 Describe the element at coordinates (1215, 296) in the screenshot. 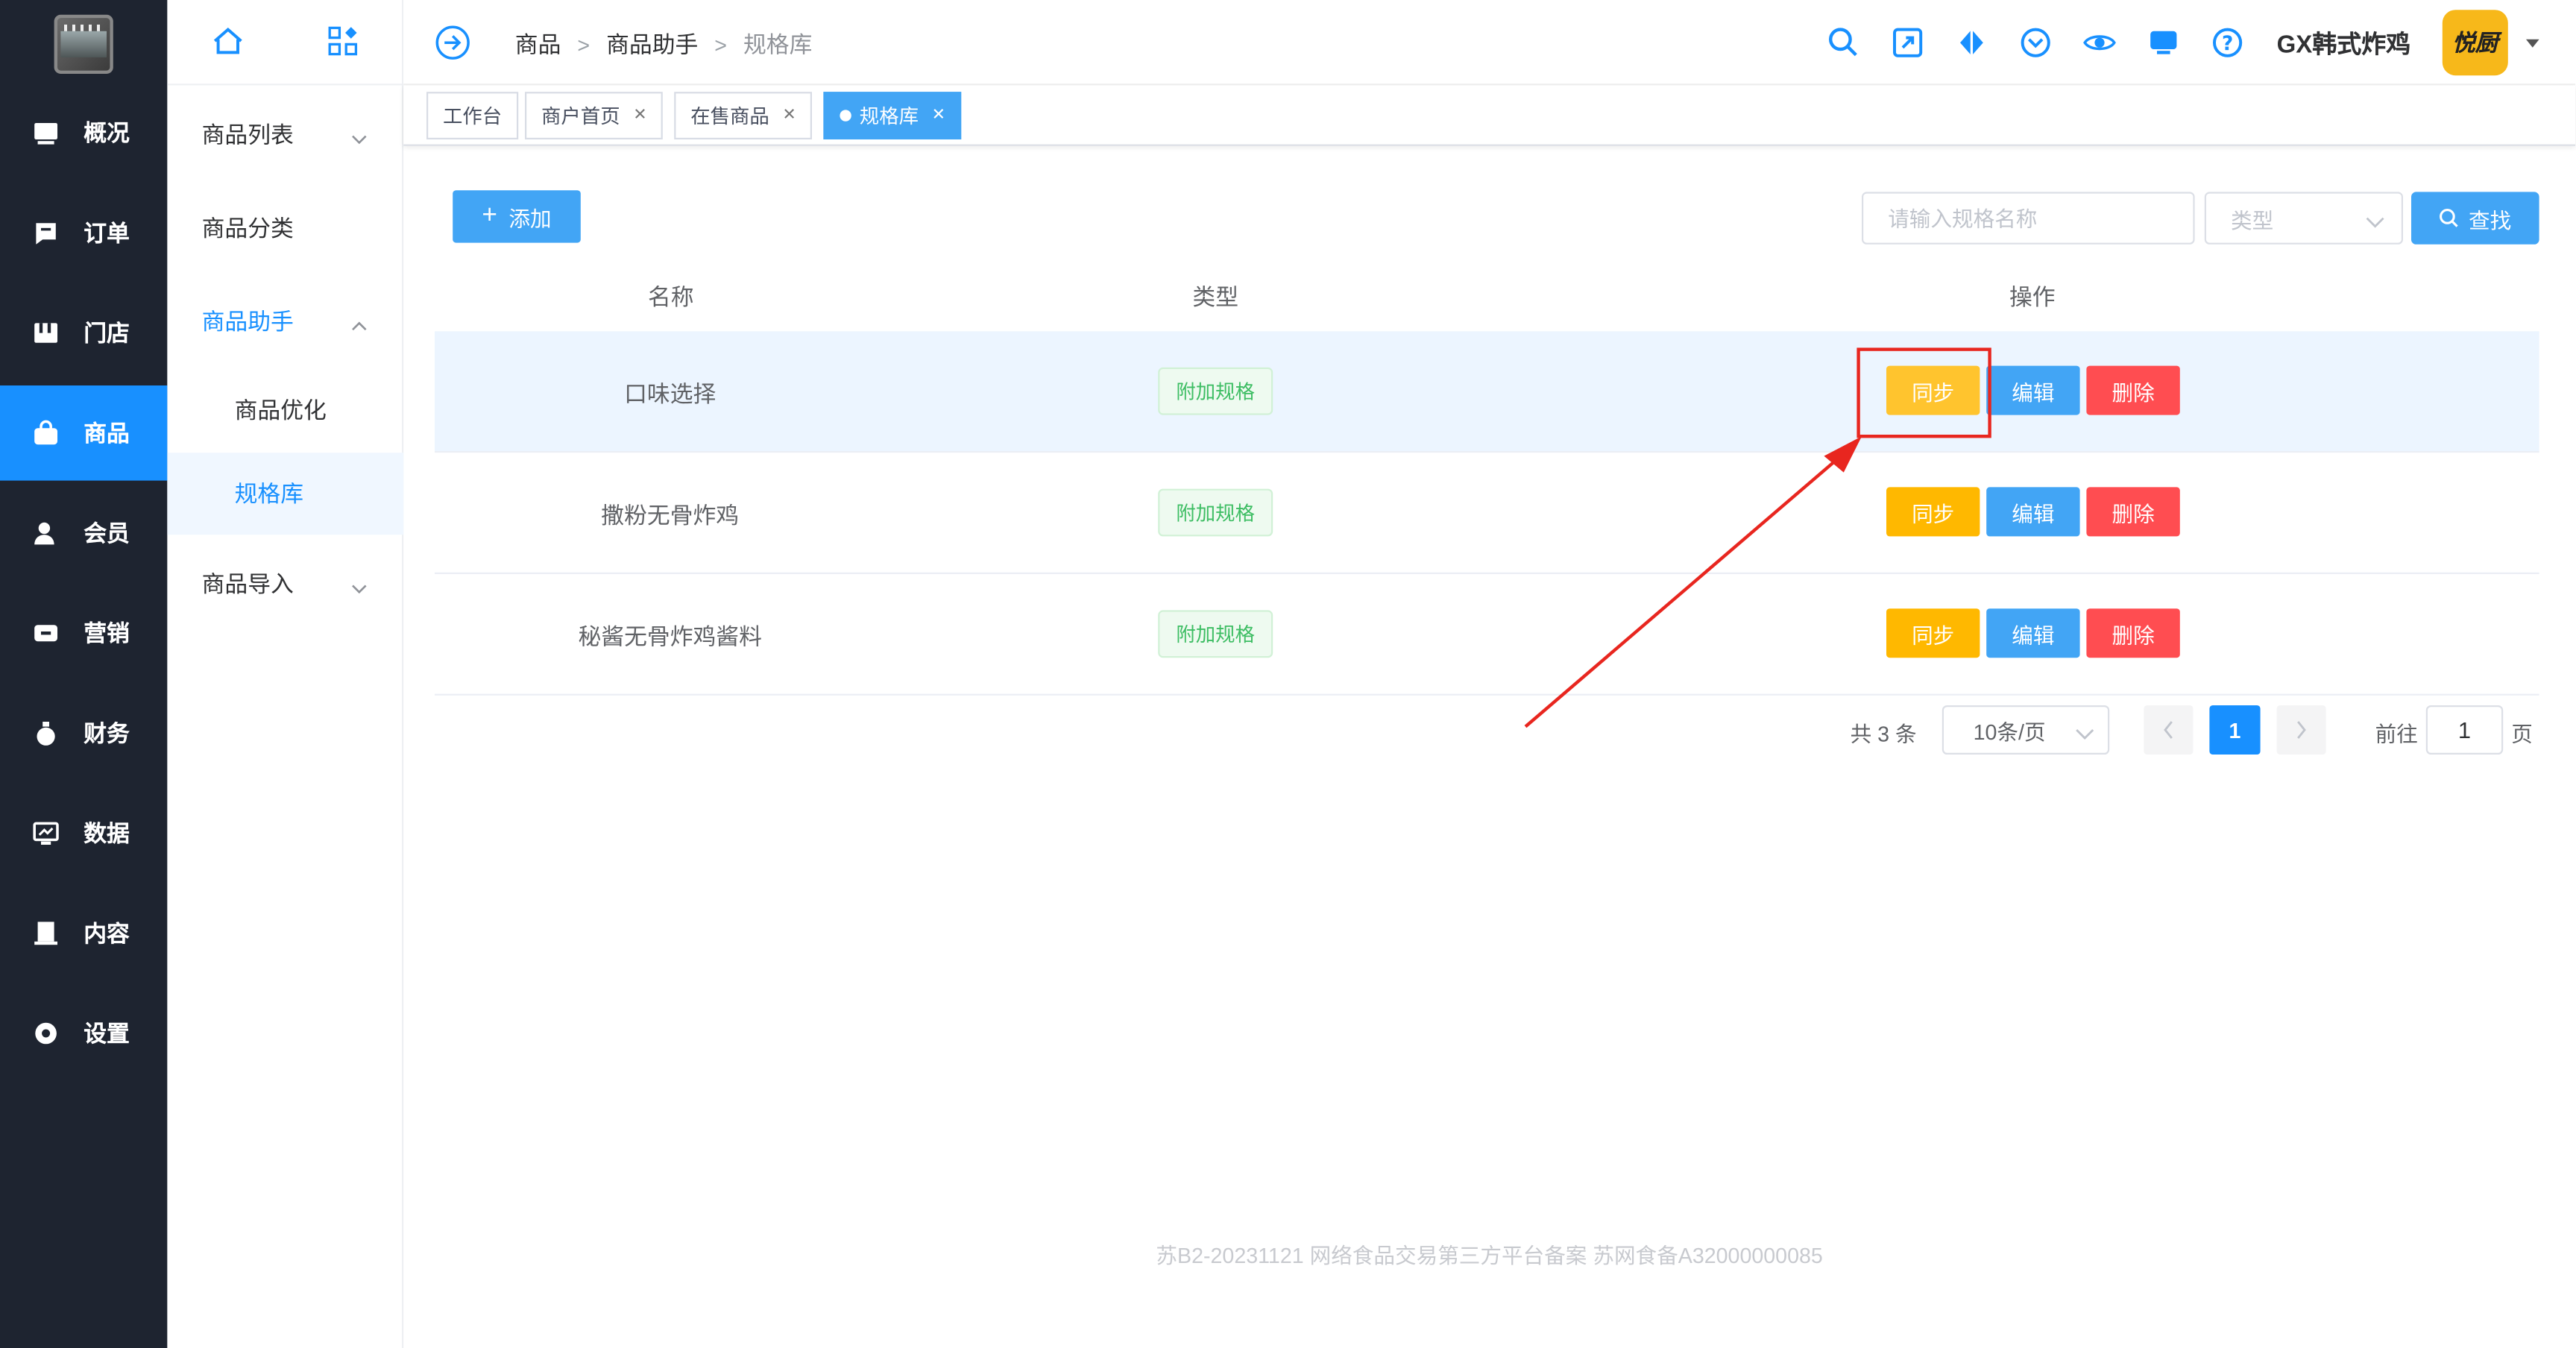

I see `column-header-type: 类型` at that location.